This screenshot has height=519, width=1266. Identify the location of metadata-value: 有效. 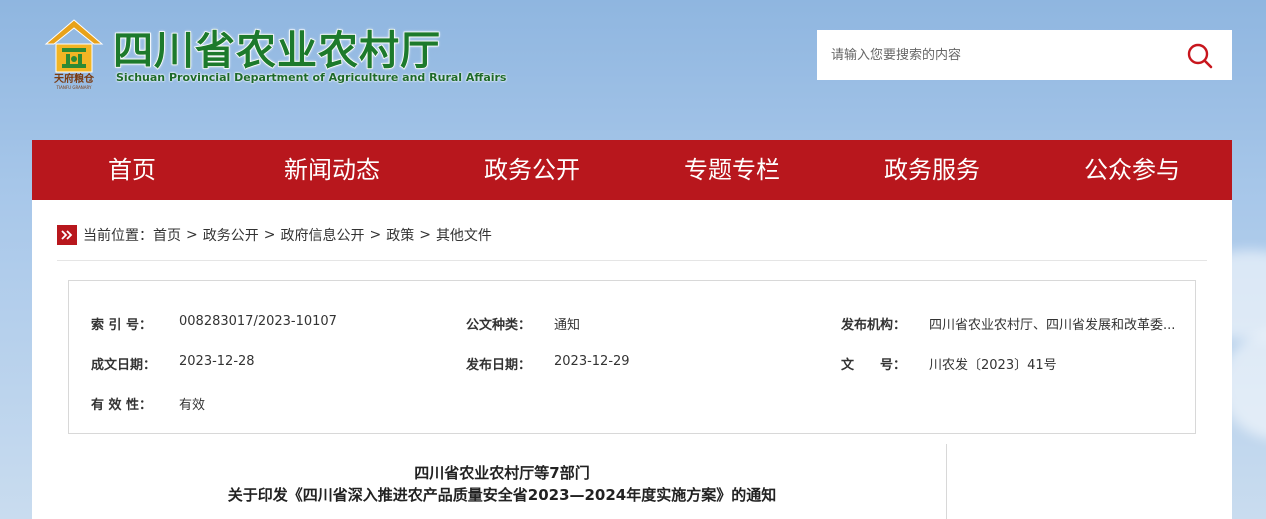
(192, 405).